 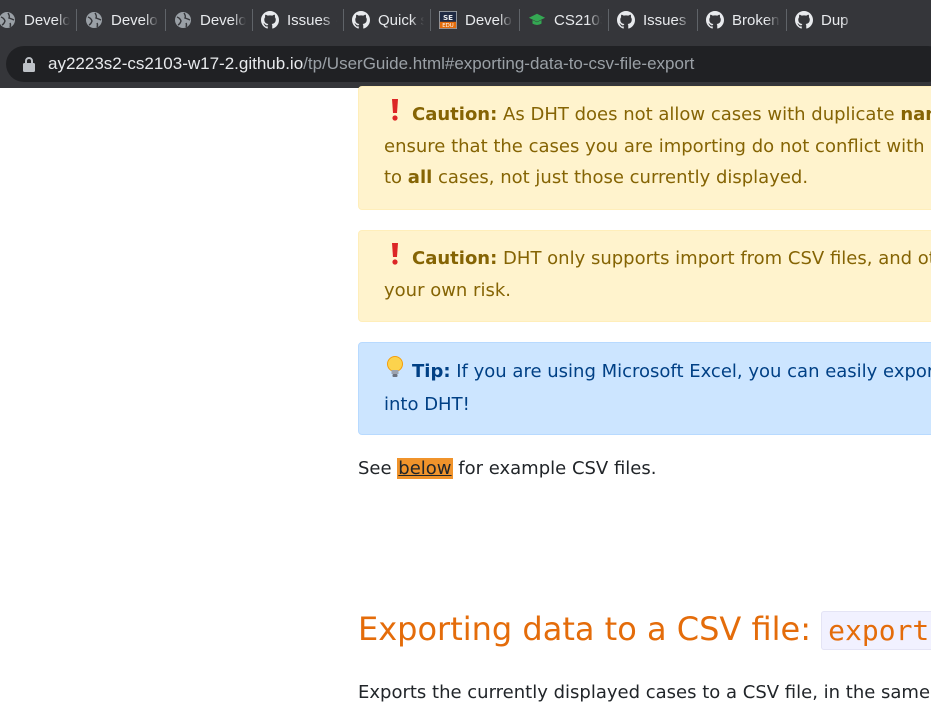 I want to click on lightbulb-icon, so click(x=395, y=372).